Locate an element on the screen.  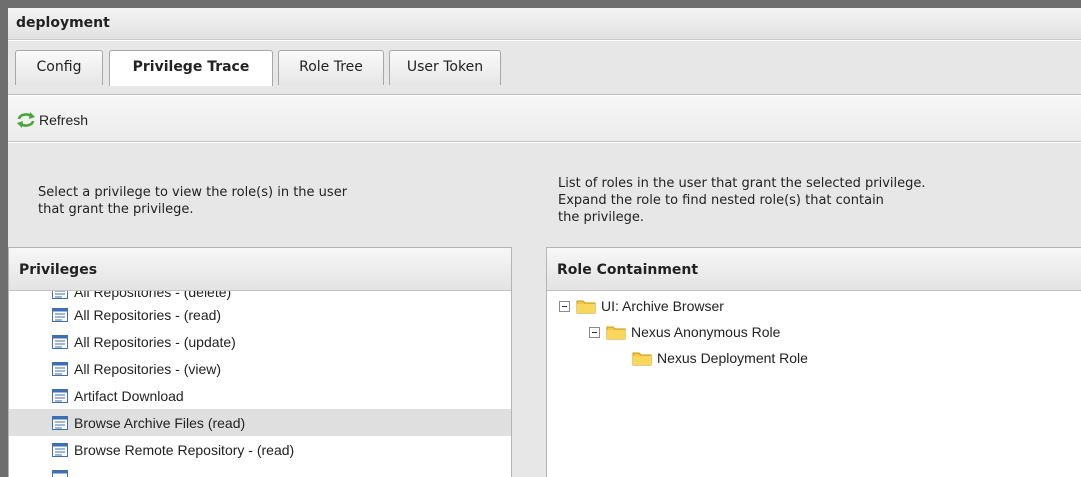
list-item: Artifact Download is located at coordinates (260, 395).